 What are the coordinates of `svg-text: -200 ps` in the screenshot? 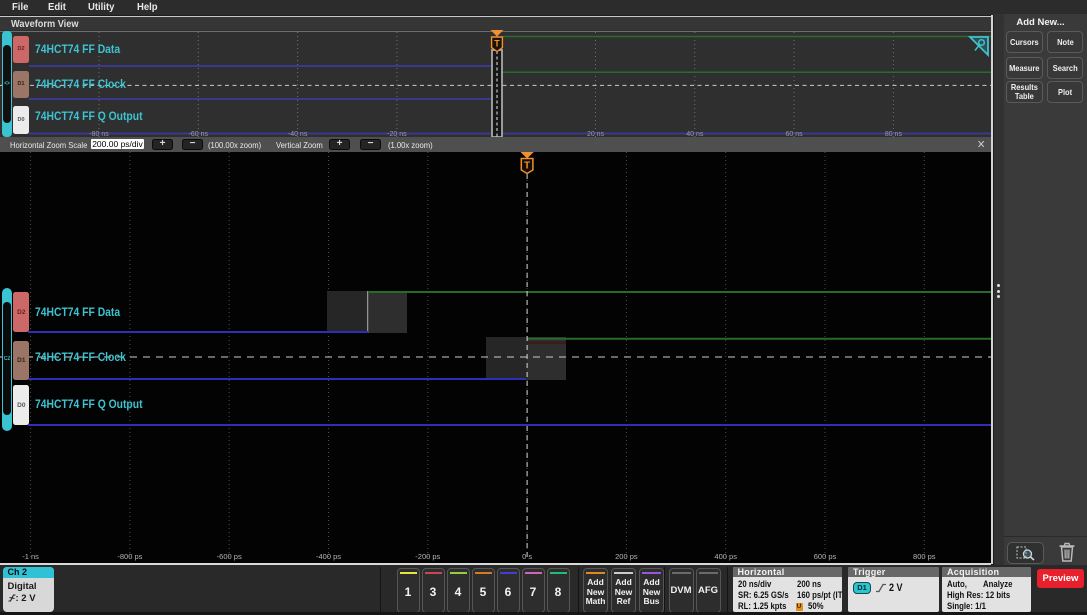 It's located at (427, 556).